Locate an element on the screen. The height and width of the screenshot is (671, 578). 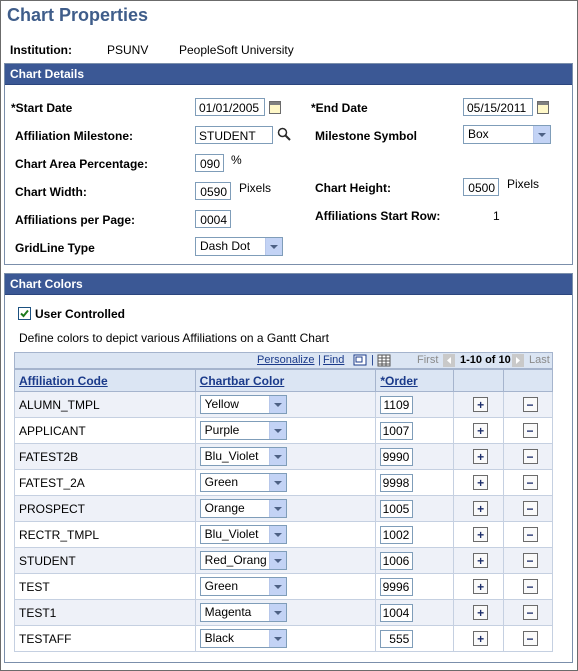
affiliation-code: RECTR_TMPL is located at coordinates (59, 534).